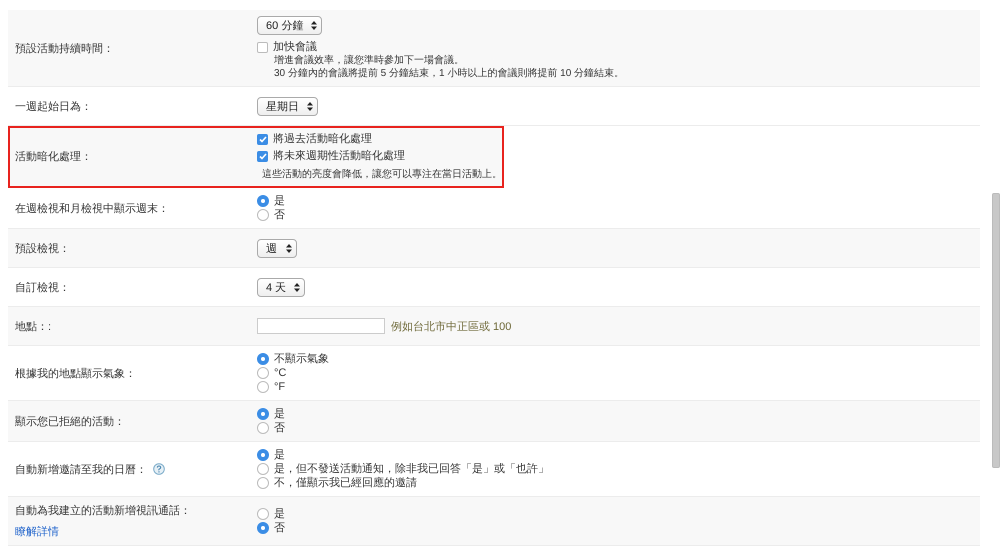 The height and width of the screenshot is (549, 1000). What do you see at coordinates (331, 156) in the screenshot?
I see `checkbox-option: 將未來週期性活動暗化處理` at bounding box center [331, 156].